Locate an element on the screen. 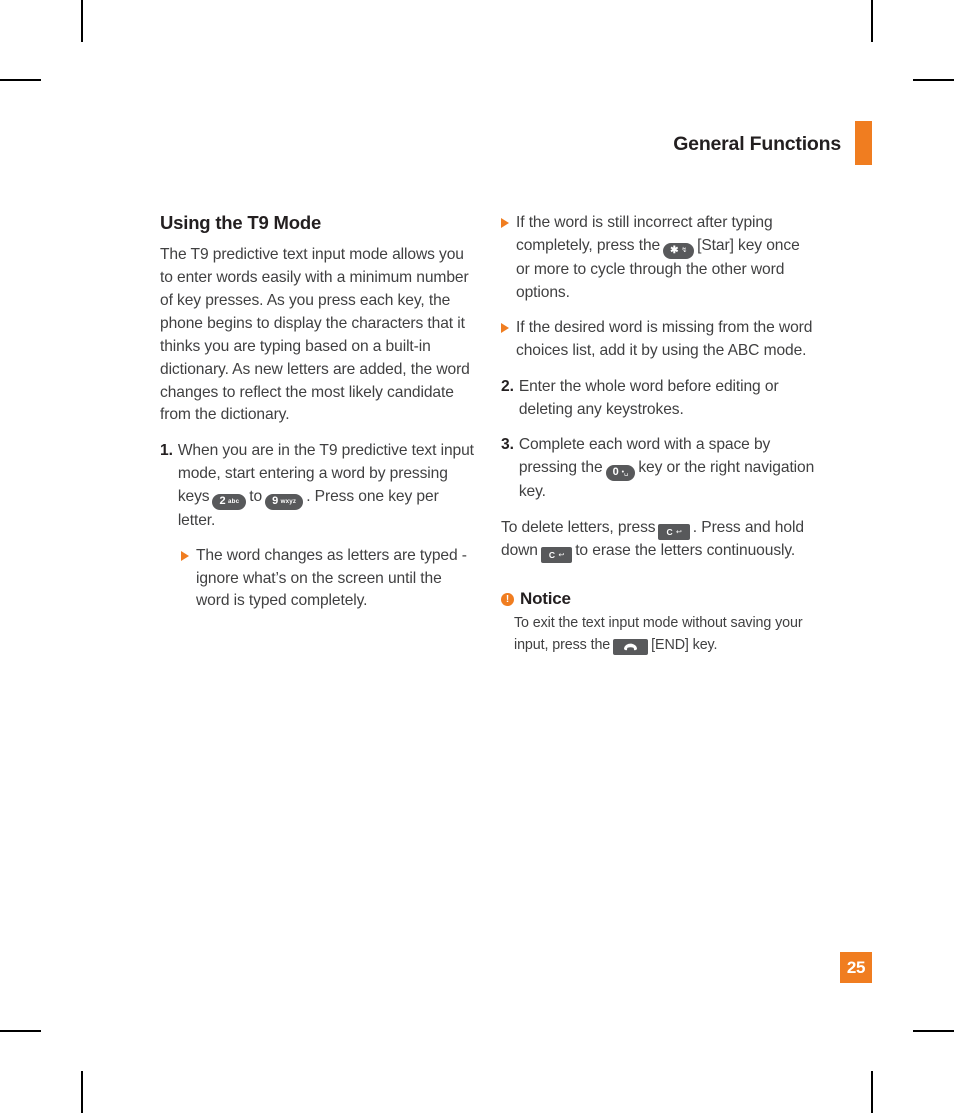 This screenshot has height=1113, width=954. key-asterisk-icon: ✱ is located at coordinates (674, 250).